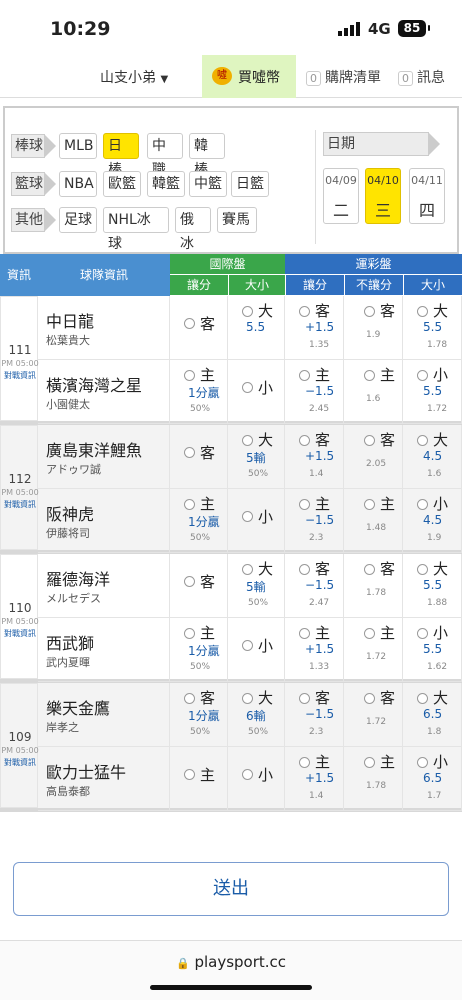 The image size is (462, 1000). What do you see at coordinates (432, 328) in the screenshot?
I see `bet-cell: 大 5.5 1.78` at bounding box center [432, 328].